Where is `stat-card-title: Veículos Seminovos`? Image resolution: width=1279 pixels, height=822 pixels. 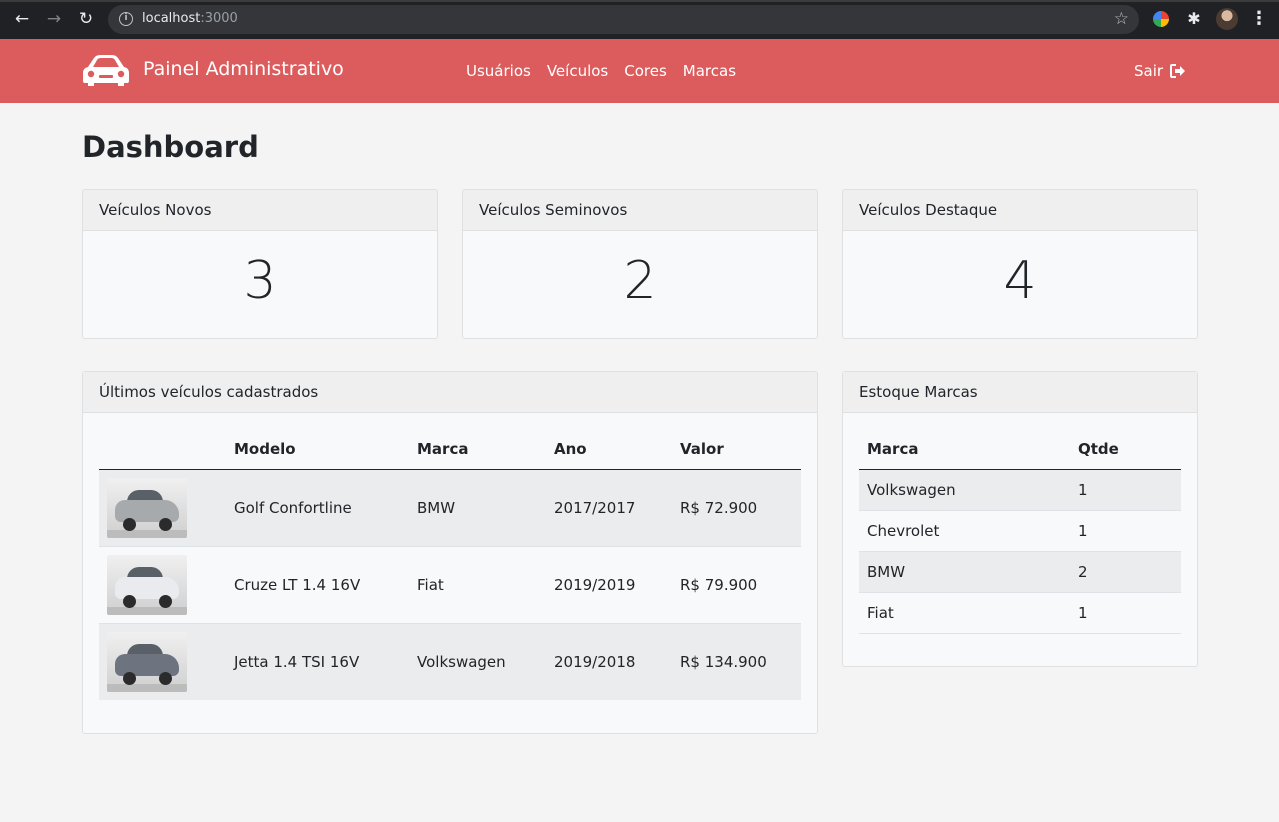 stat-card-title: Veículos Seminovos is located at coordinates (640, 210).